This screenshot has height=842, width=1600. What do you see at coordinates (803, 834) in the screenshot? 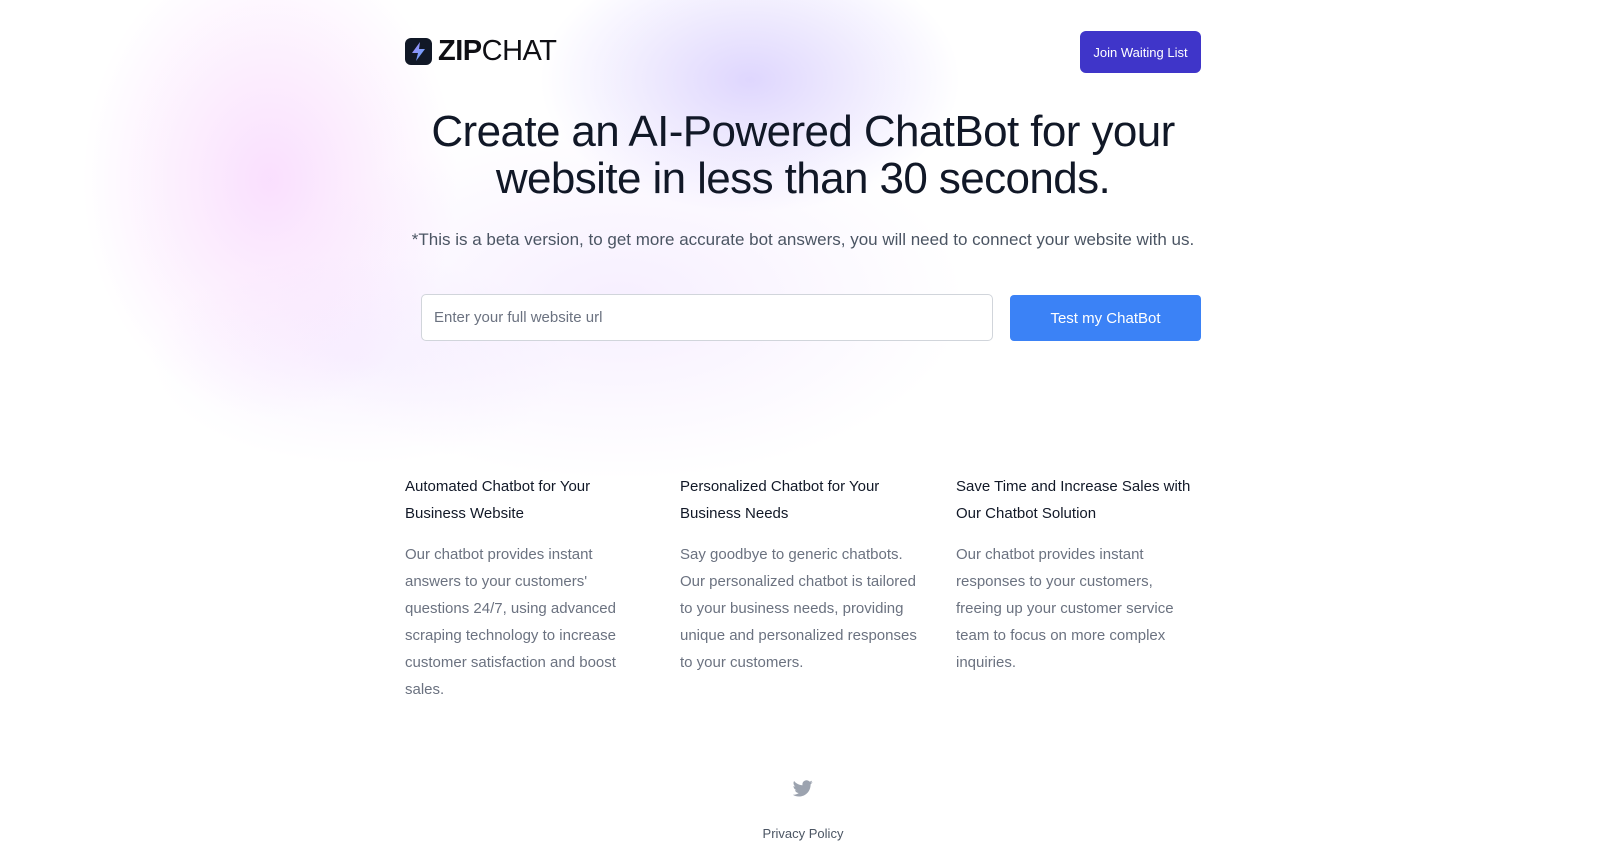
I see `privacy-policy-link: Privacy Policy` at bounding box center [803, 834].